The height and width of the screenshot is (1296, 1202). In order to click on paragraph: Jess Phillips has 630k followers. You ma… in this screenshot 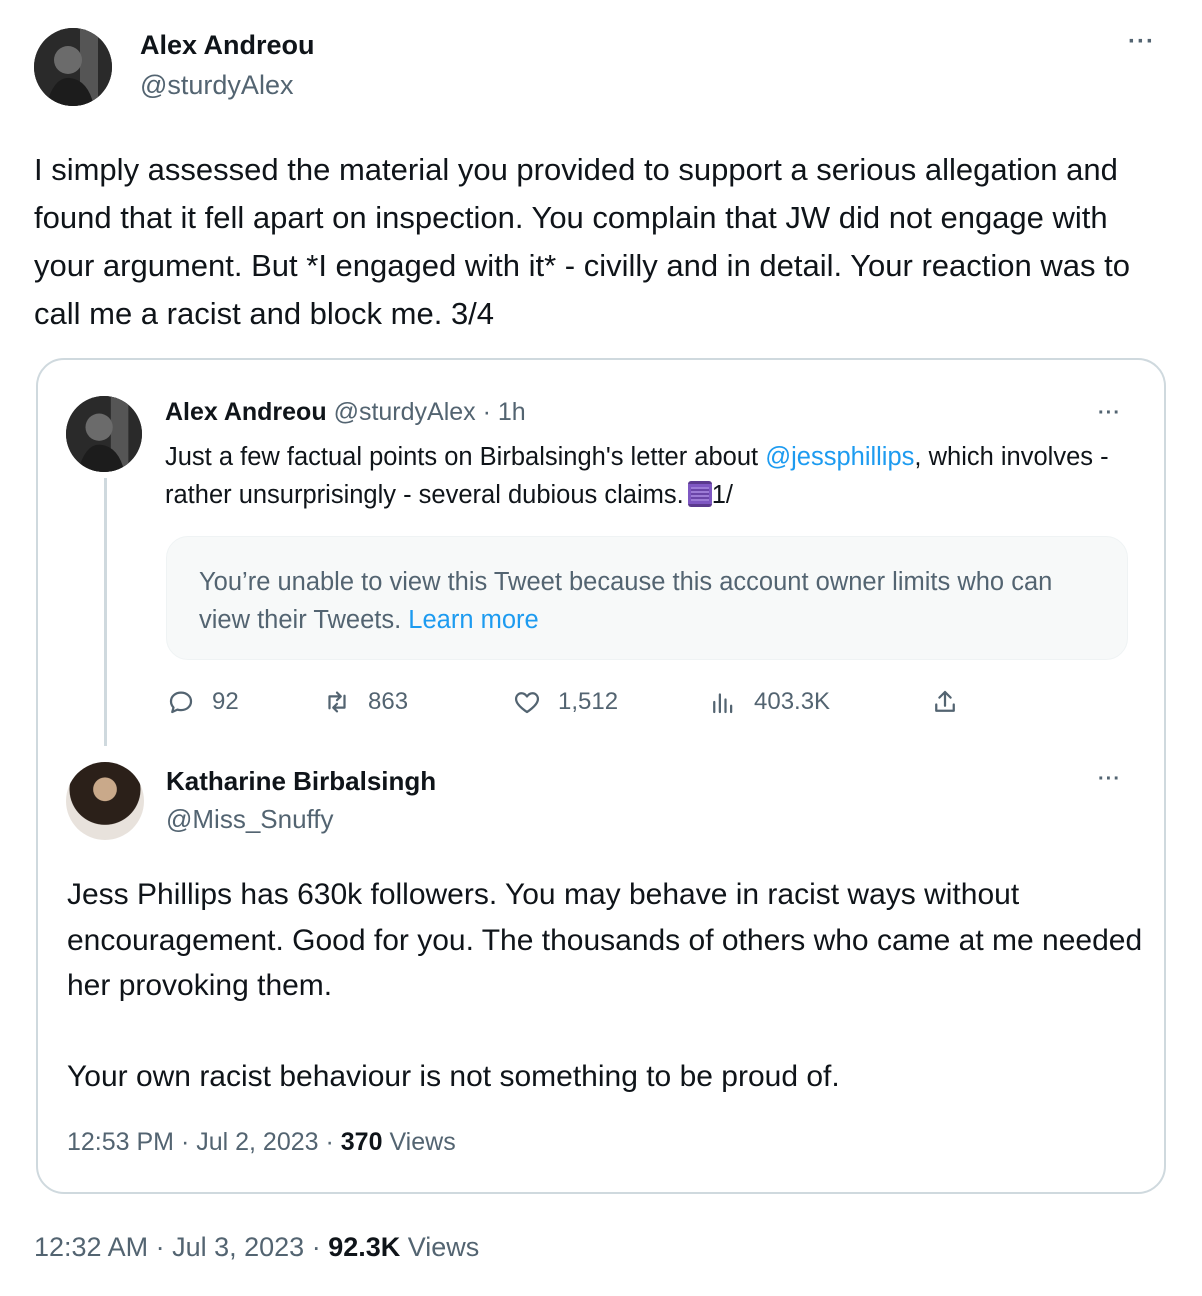, I will do `click(605, 940)`.